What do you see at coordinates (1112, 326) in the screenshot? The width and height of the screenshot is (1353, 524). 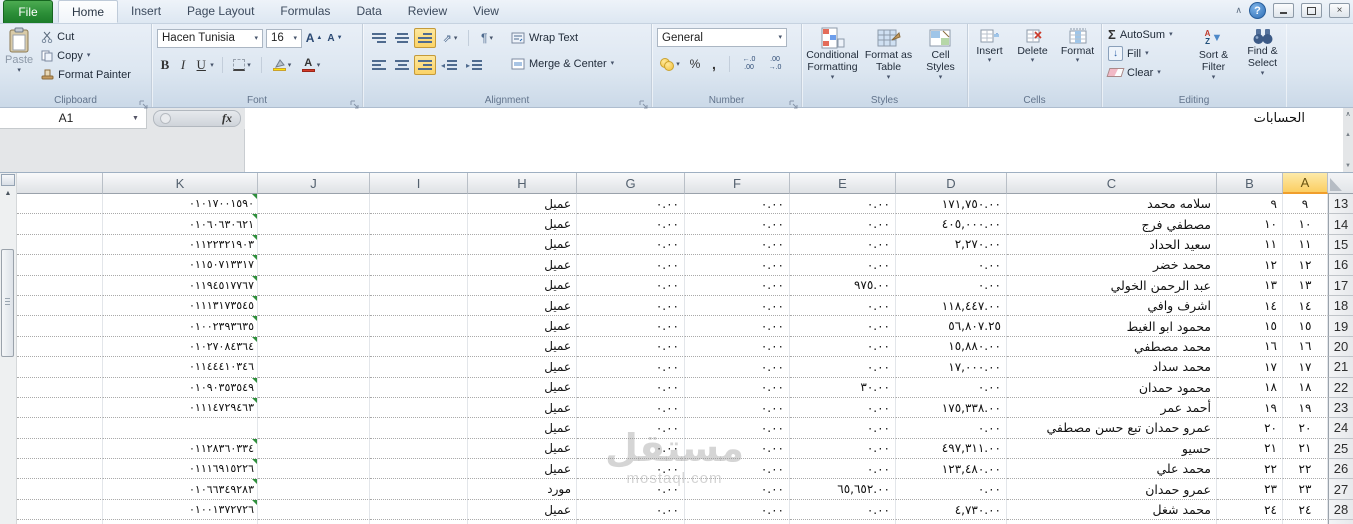 I see `cell-C19: محمود ابو الغيط` at bounding box center [1112, 326].